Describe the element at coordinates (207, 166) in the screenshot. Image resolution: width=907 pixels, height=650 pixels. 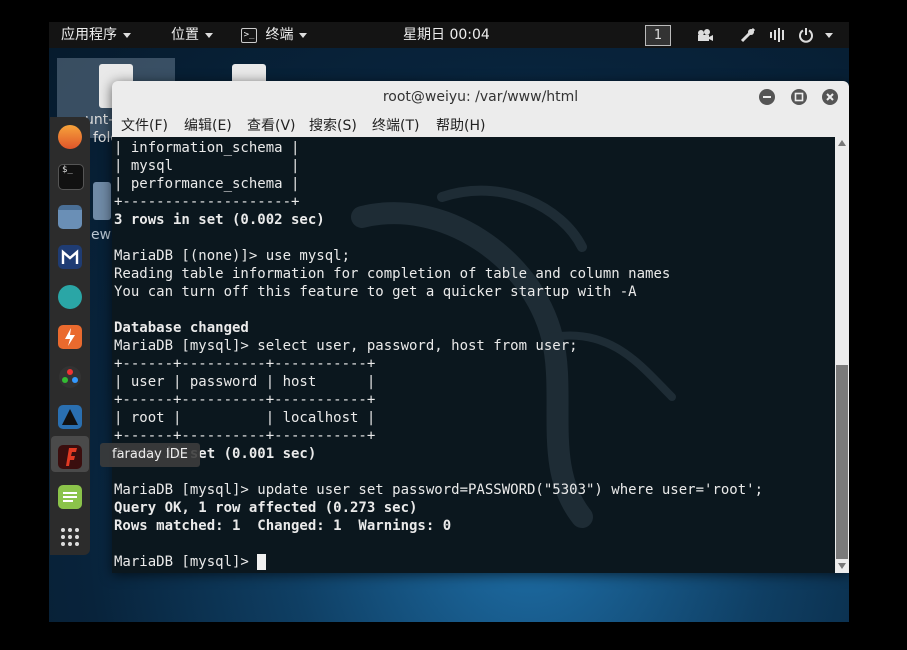
I see `terminal-line: | mysql |` at that location.